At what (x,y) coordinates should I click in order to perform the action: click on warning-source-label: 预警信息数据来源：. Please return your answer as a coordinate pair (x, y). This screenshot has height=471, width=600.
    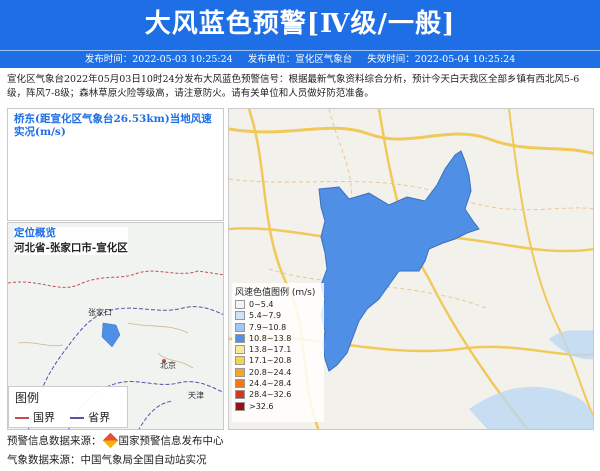
    Looking at the image, I should click on (54, 441).